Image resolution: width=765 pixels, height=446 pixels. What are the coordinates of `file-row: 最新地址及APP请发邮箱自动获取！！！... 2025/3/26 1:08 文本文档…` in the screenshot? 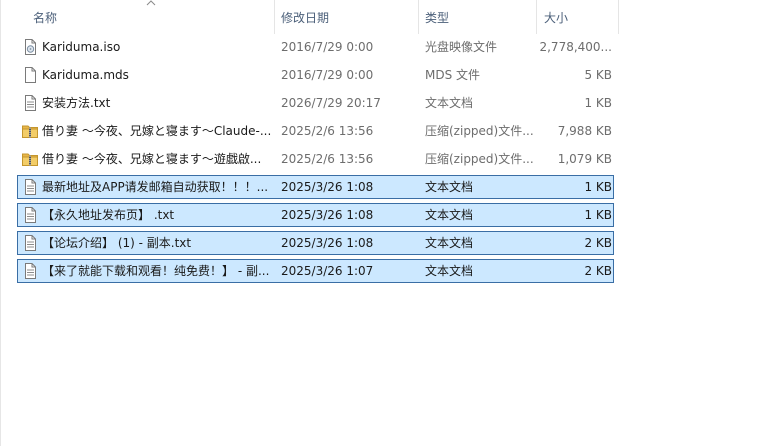 It's located at (315, 187).